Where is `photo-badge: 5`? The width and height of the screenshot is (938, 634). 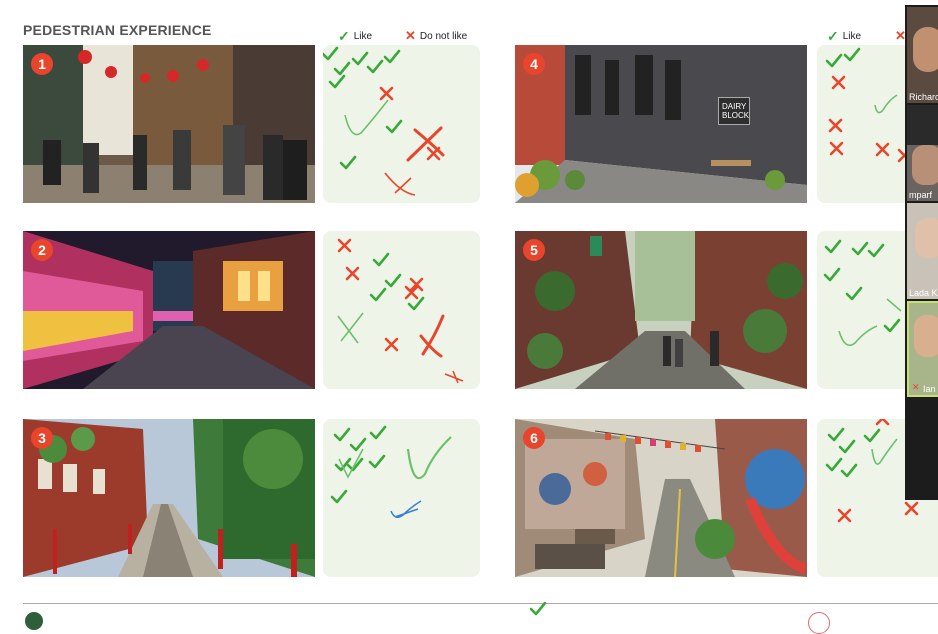 photo-badge: 5 is located at coordinates (534, 250).